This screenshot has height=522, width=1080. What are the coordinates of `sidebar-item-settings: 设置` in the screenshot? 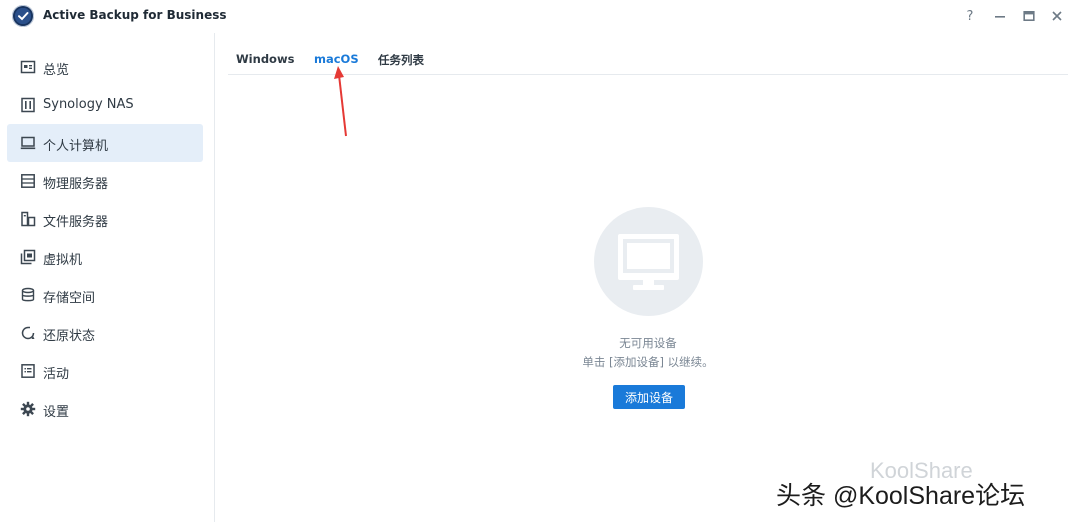 It's located at (105, 409).